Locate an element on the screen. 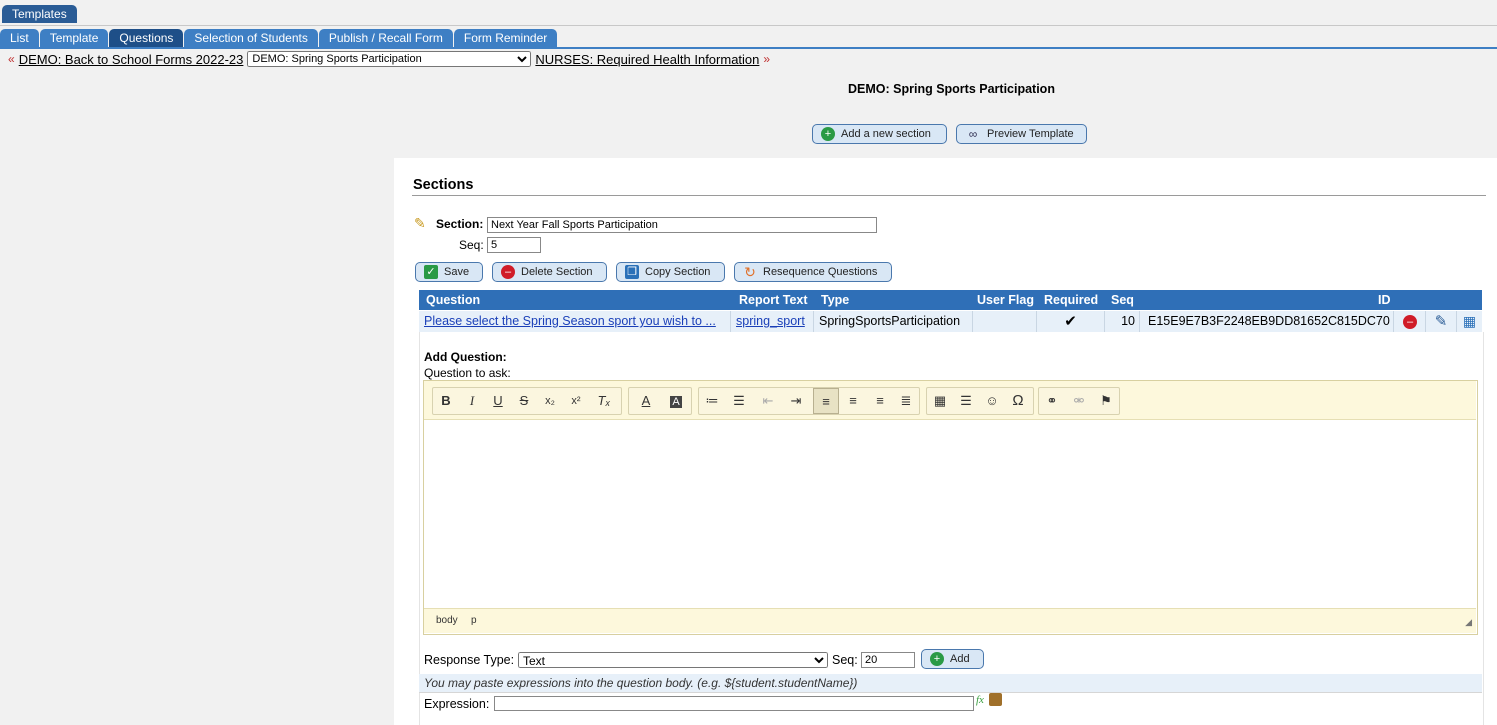 This screenshot has height=725, width=1497. next-form-link: NURSES: Required Health Information is located at coordinates (647, 59).